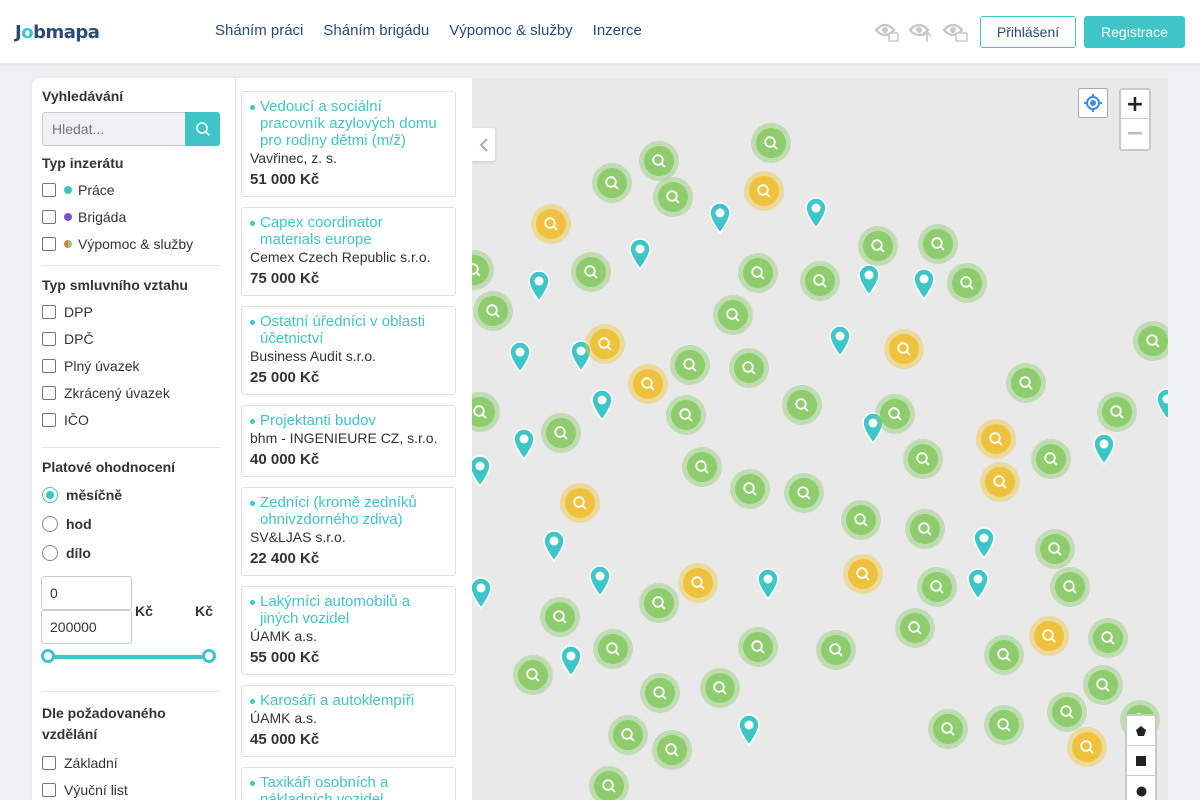  I want to click on contract-full-checkbox, so click(49, 365).